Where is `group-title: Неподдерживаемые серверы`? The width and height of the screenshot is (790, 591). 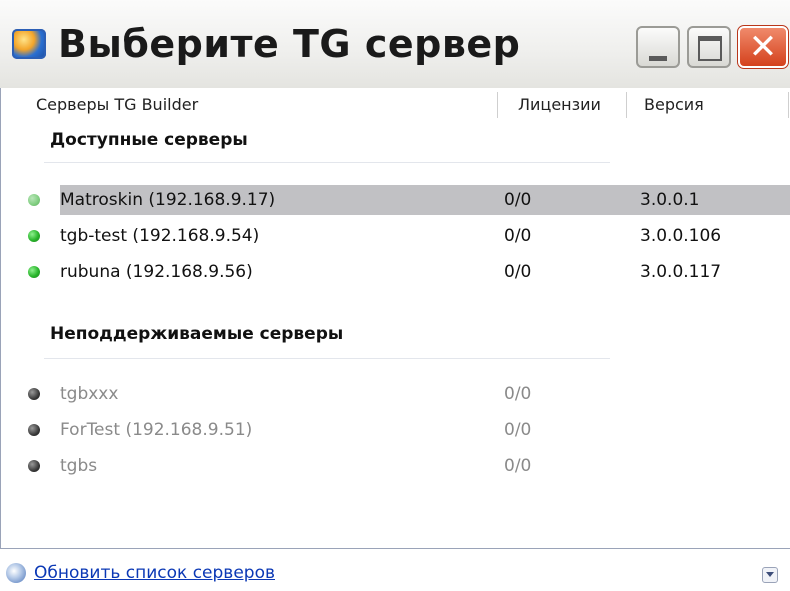
group-title: Неподдерживаемые серверы is located at coordinates (197, 334).